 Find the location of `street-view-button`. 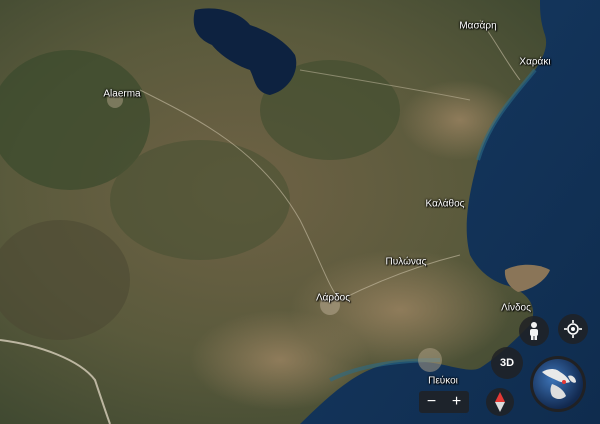

street-view-button is located at coordinates (534, 331).